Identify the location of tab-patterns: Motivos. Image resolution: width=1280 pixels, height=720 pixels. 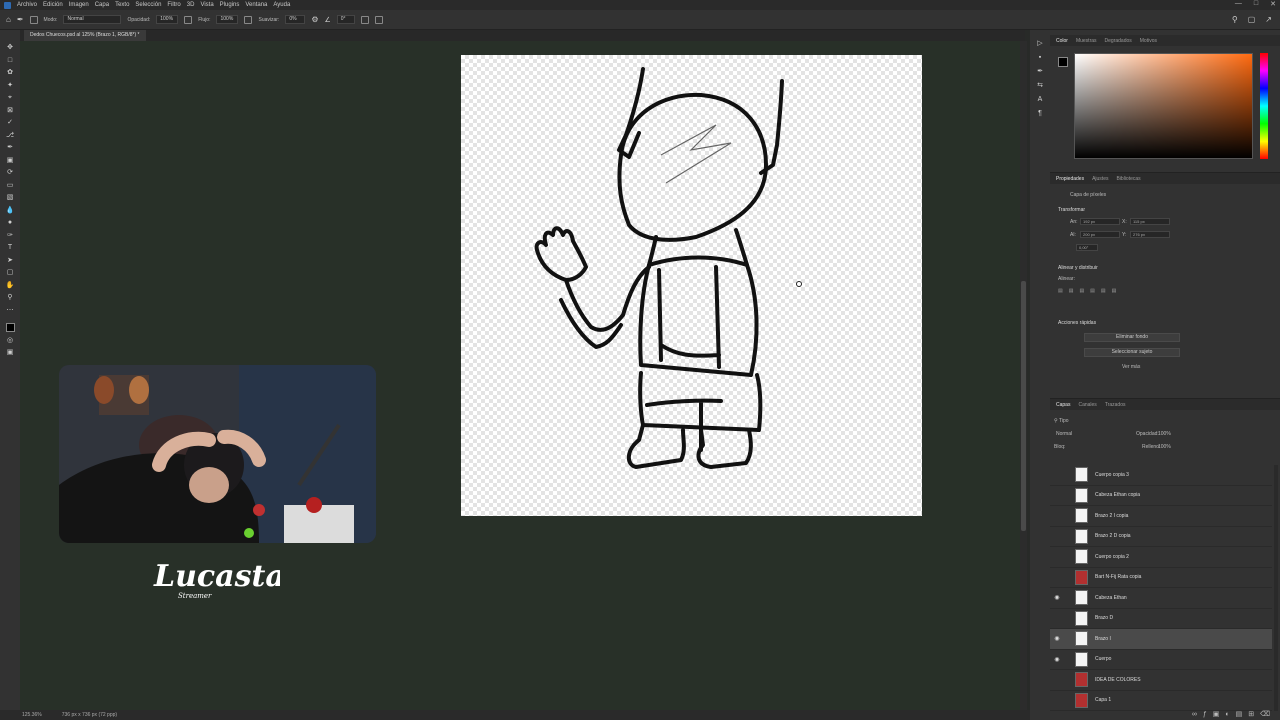
(1148, 41).